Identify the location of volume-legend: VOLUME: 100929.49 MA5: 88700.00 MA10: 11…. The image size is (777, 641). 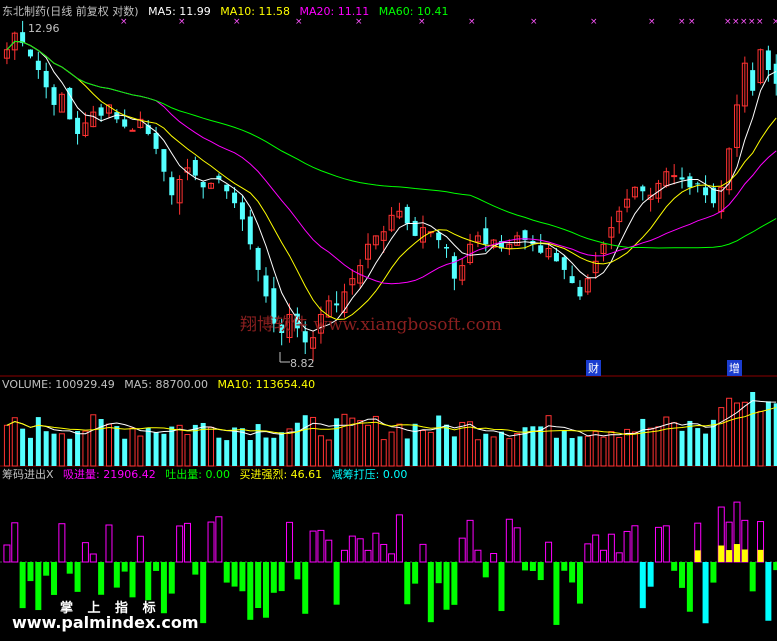
(161, 384).